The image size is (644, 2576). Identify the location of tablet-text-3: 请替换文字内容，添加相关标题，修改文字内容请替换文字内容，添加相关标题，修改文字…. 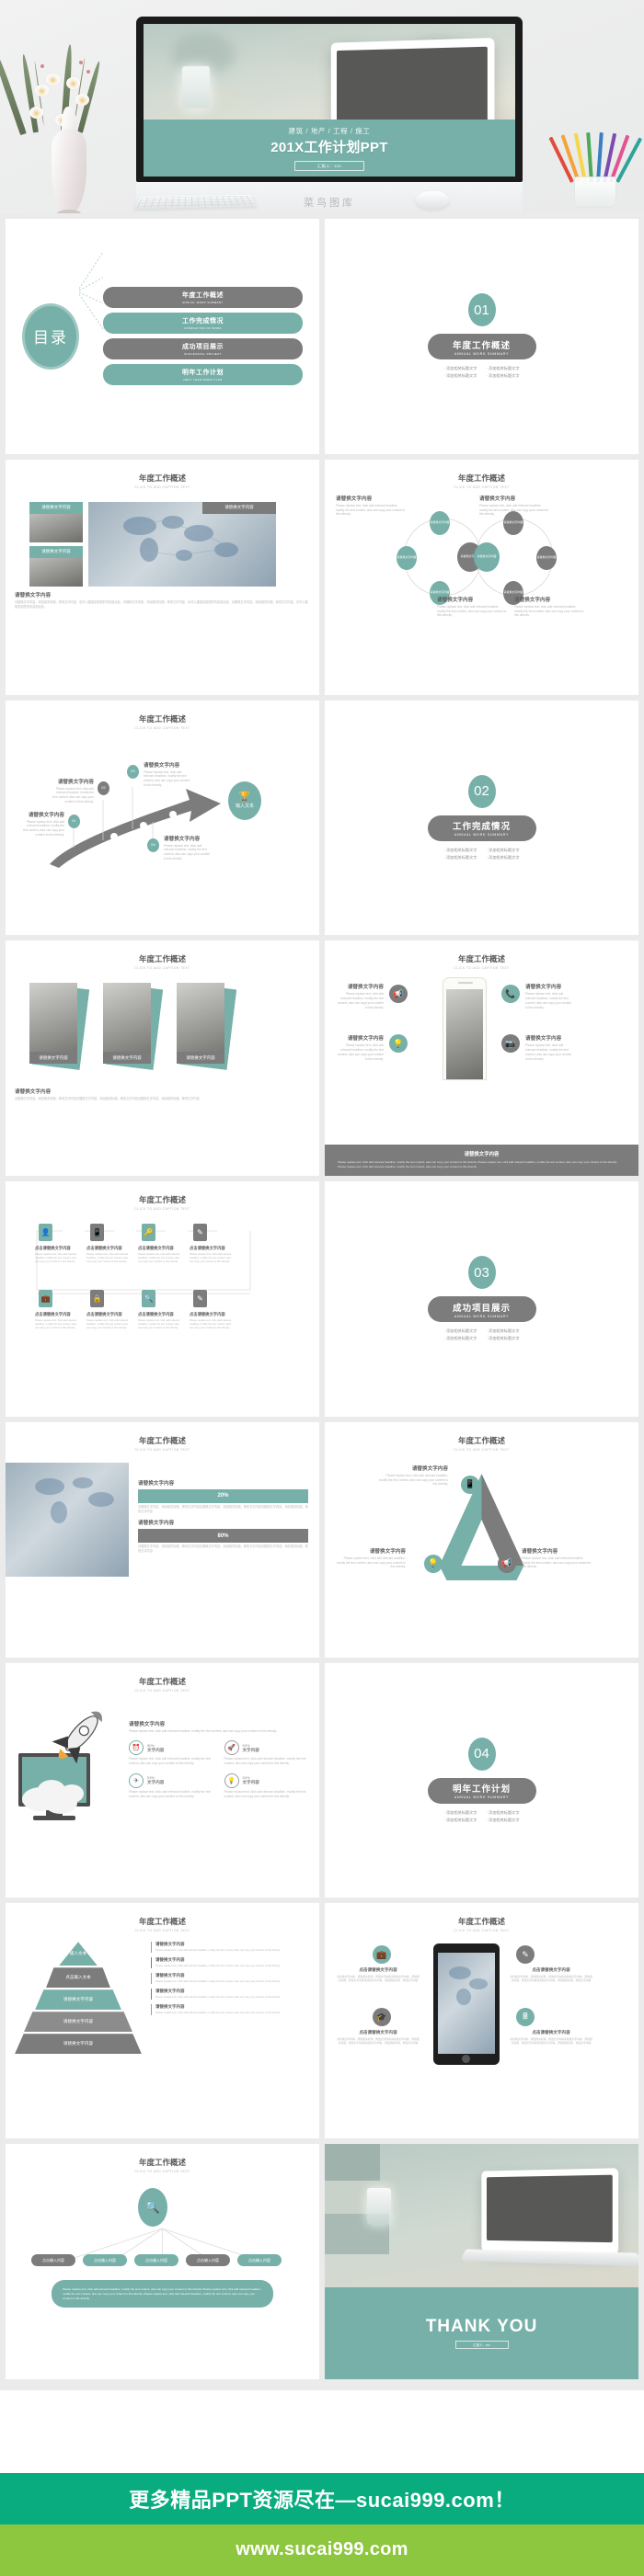
(551, 1979).